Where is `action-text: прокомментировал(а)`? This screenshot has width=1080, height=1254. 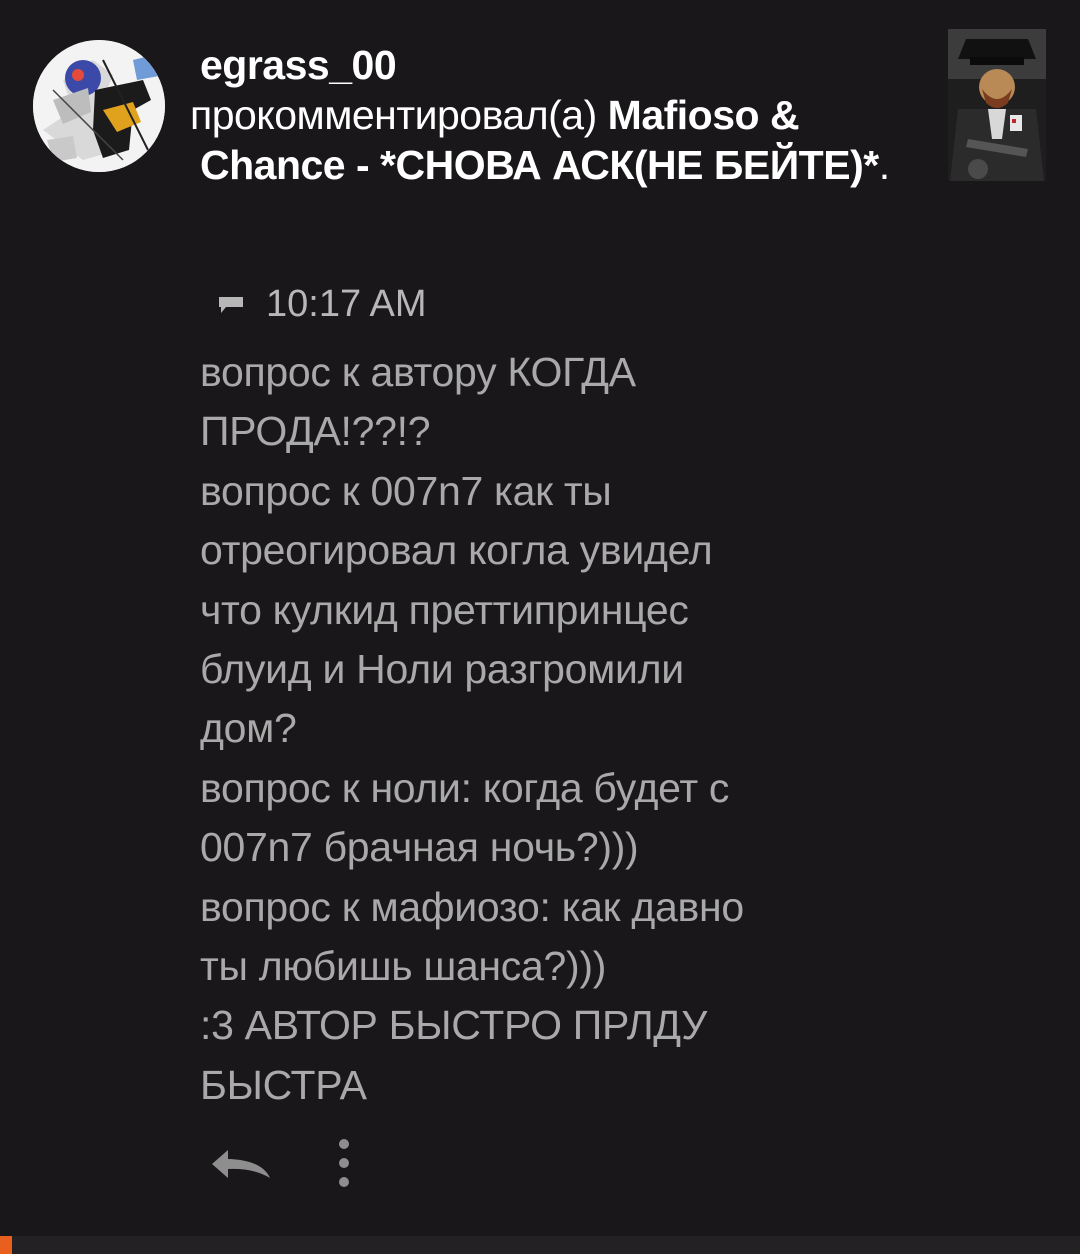 action-text: прокомментировал(а) is located at coordinates (399, 115).